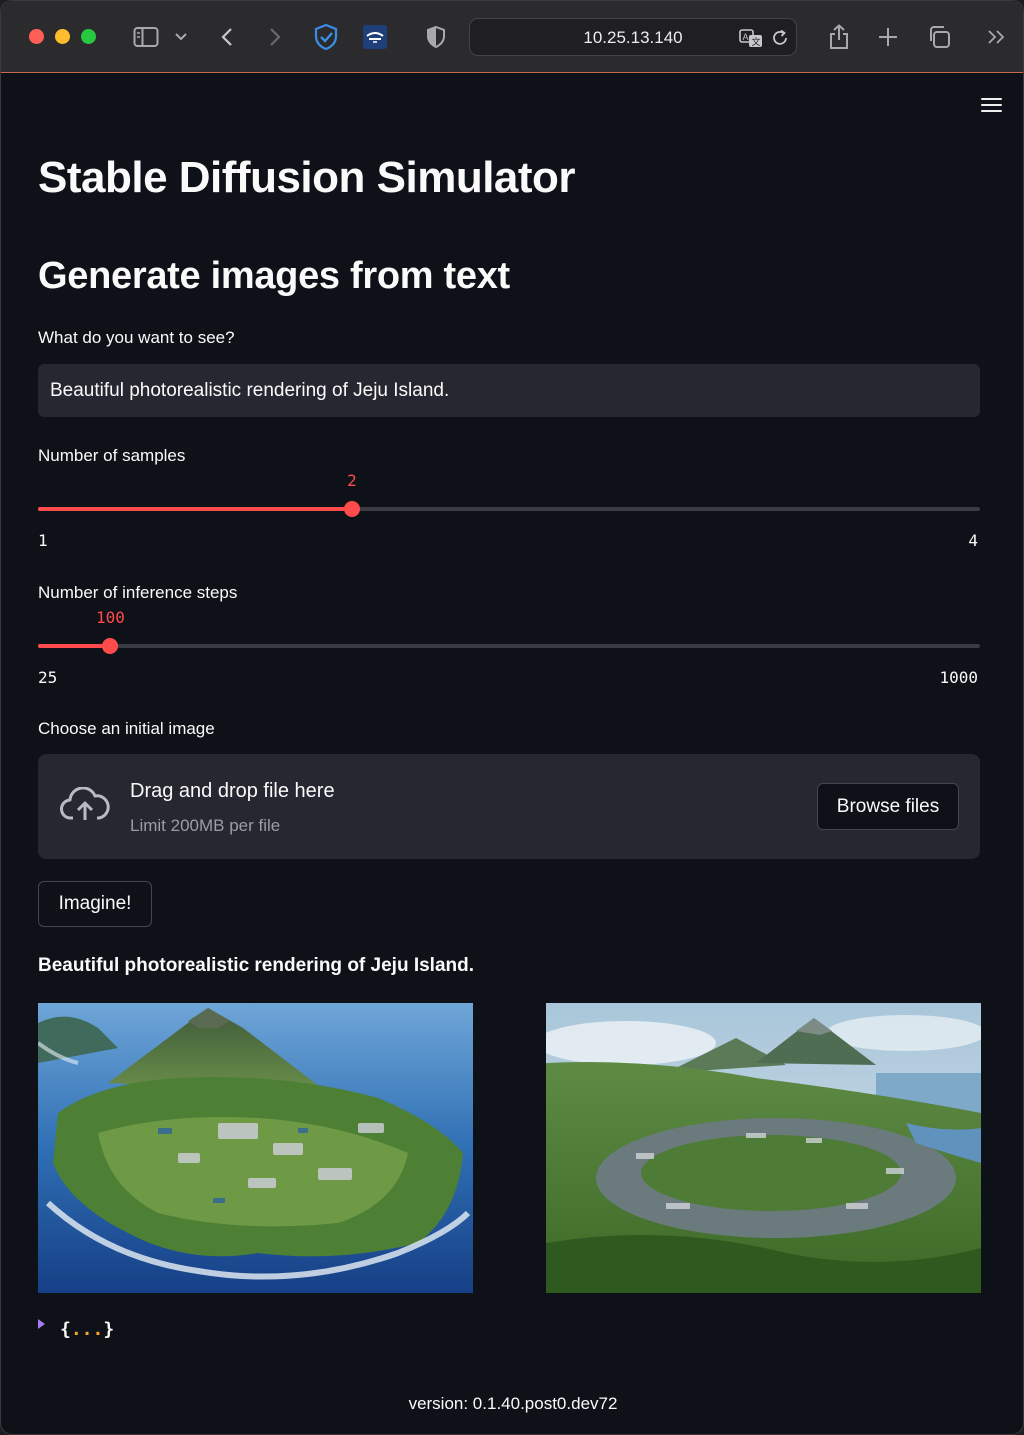  I want to click on steps-max: 1000, so click(958, 677).